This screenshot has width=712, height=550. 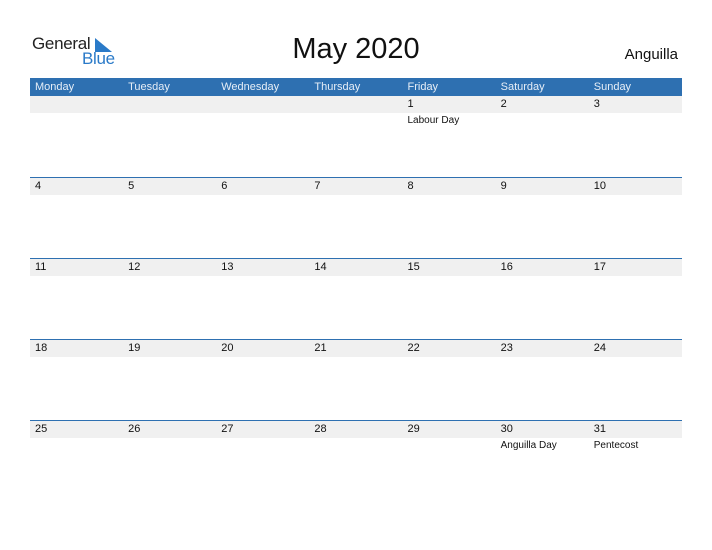 I want to click on day-cell: 27, so click(x=262, y=460).